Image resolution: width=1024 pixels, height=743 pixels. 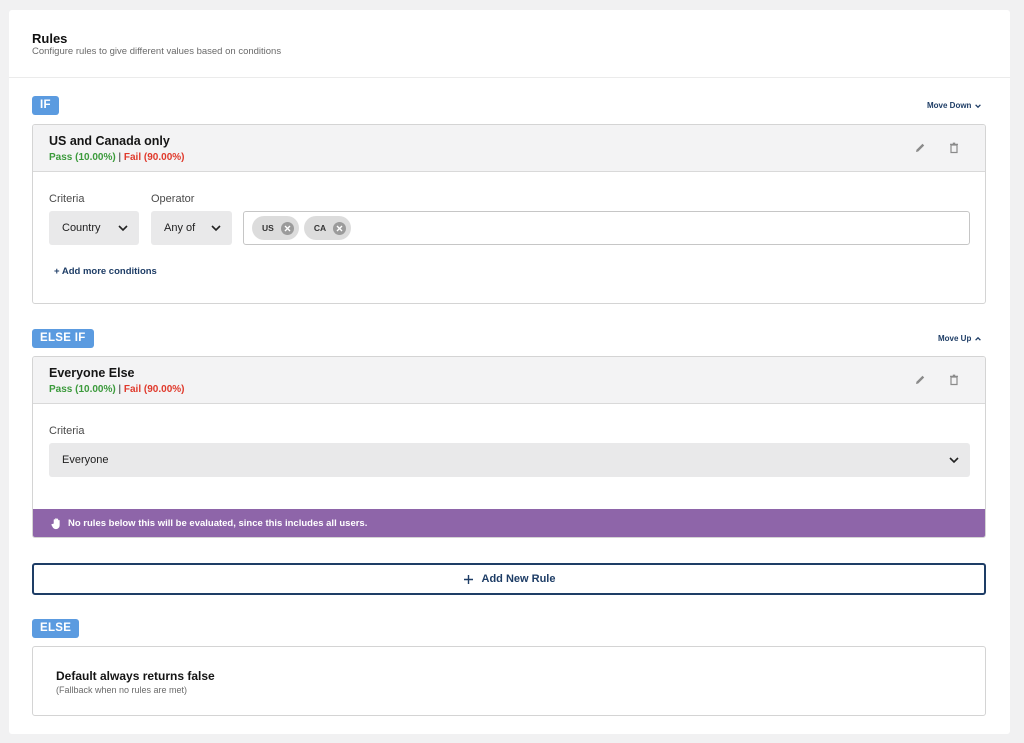 What do you see at coordinates (45, 105) in the screenshot?
I see `if-badge: IF` at bounding box center [45, 105].